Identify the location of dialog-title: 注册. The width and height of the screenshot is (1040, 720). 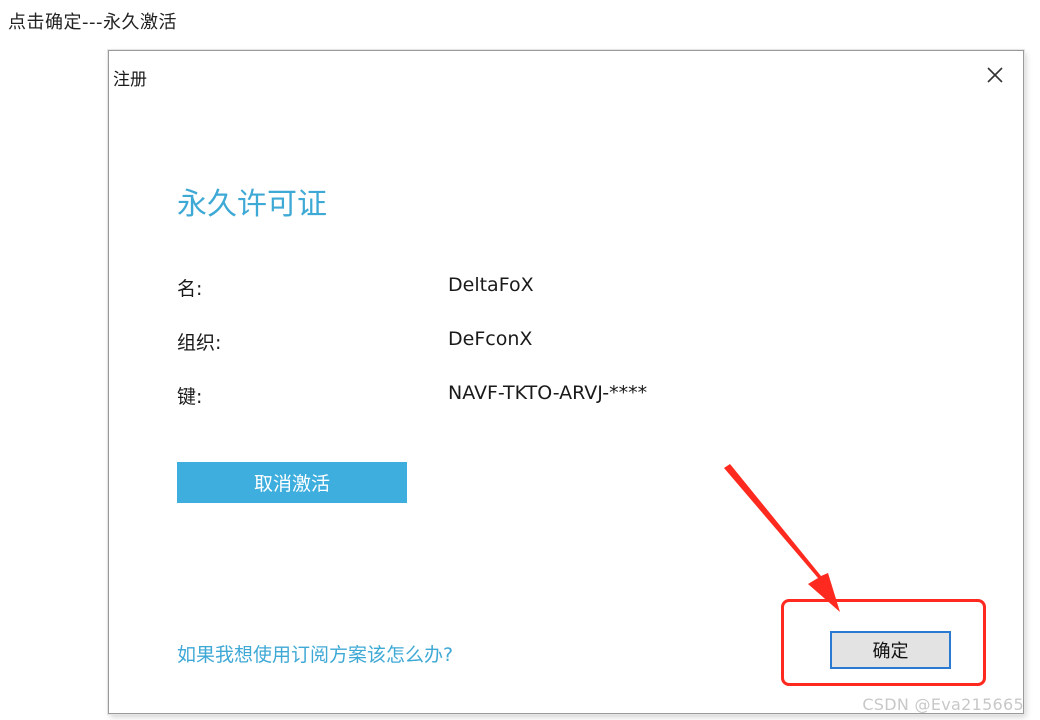
(130, 80).